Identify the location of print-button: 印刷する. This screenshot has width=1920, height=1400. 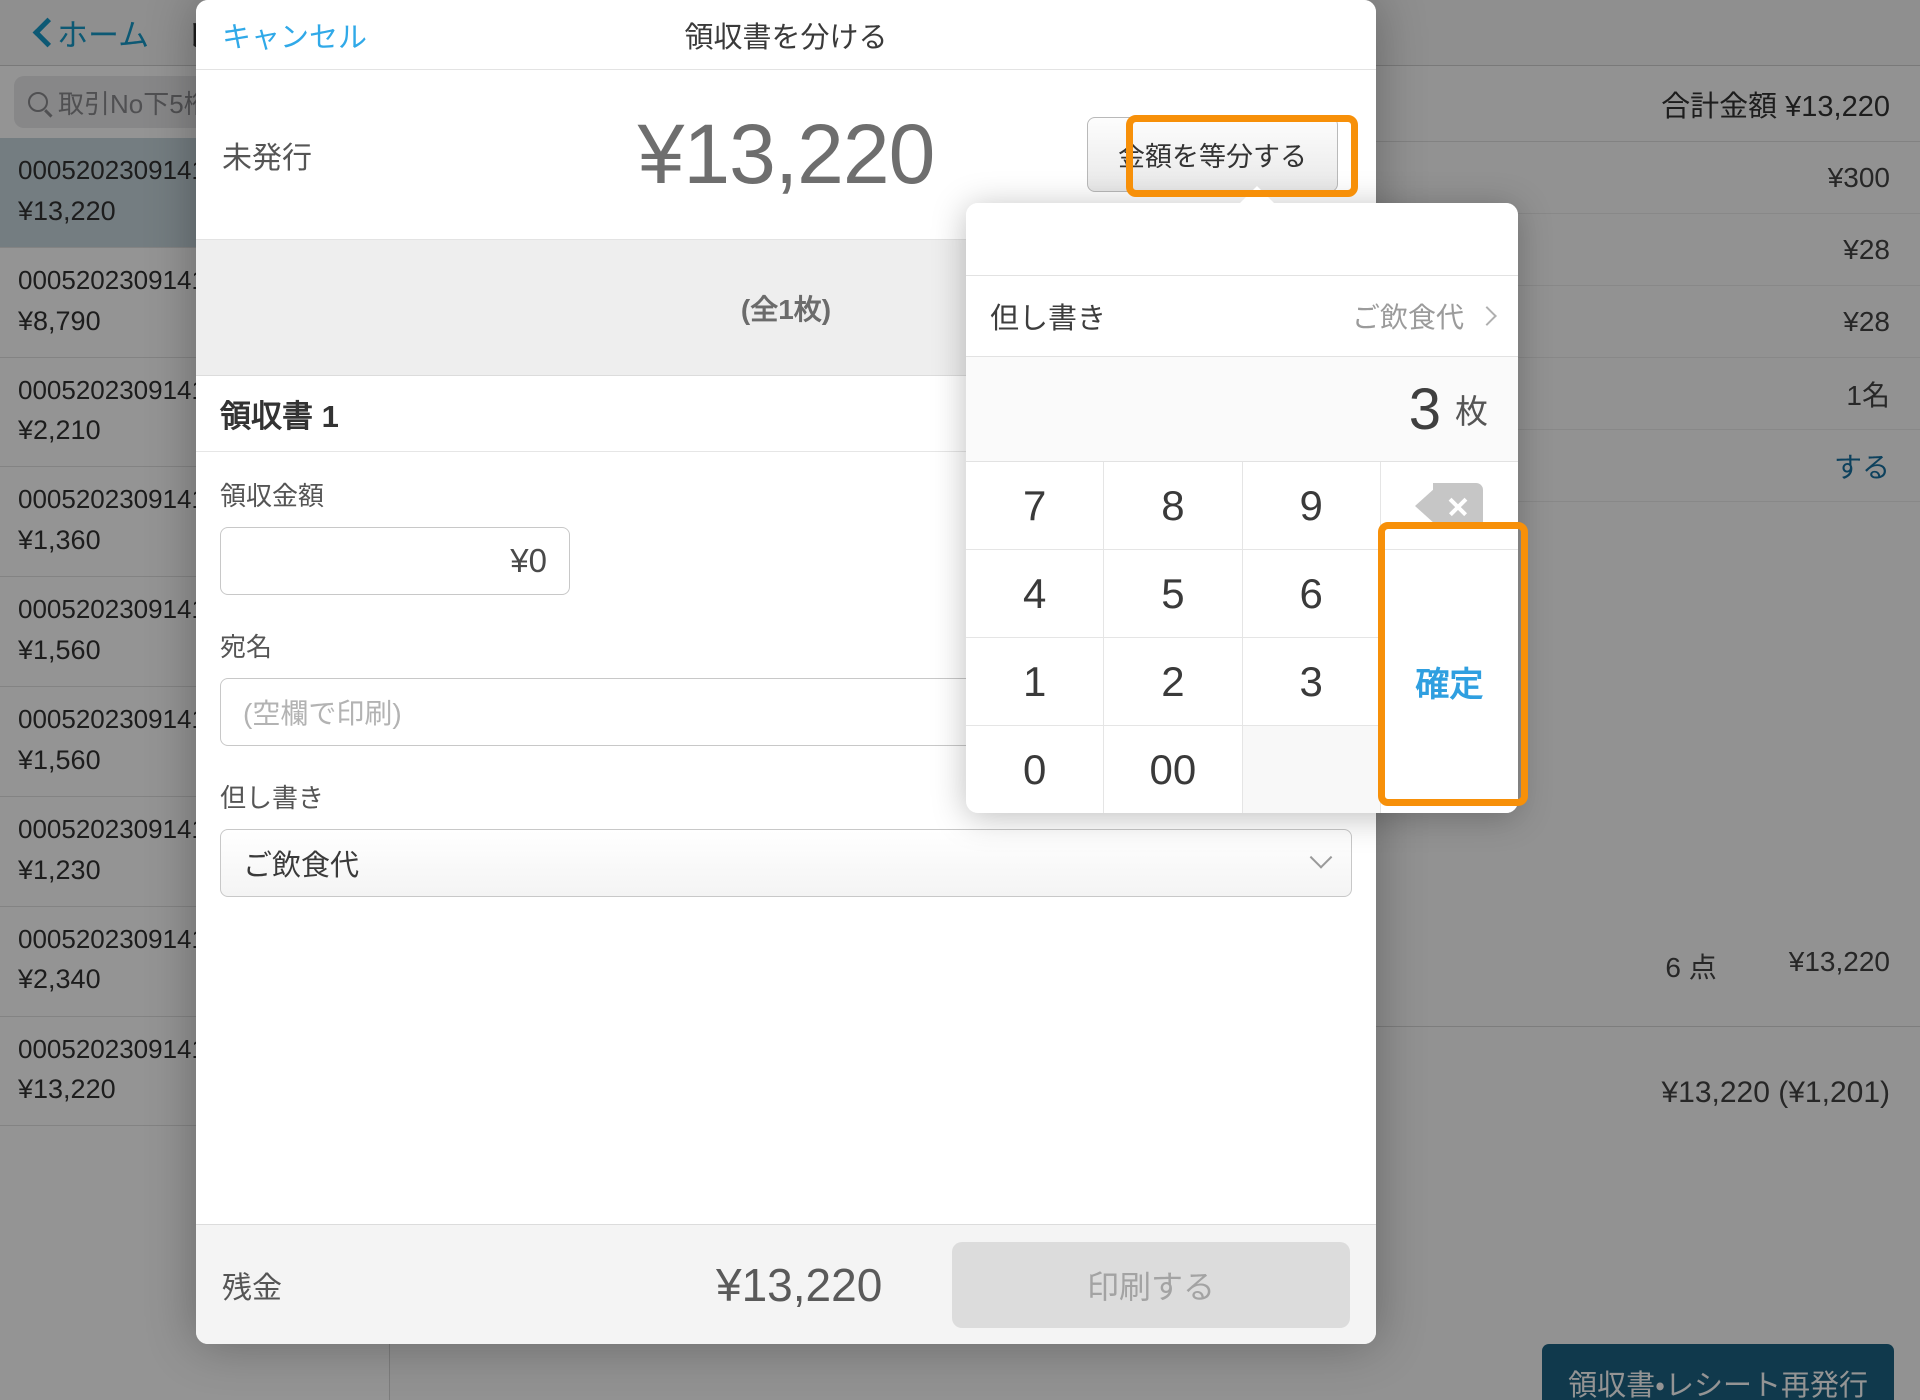
(1151, 1284).